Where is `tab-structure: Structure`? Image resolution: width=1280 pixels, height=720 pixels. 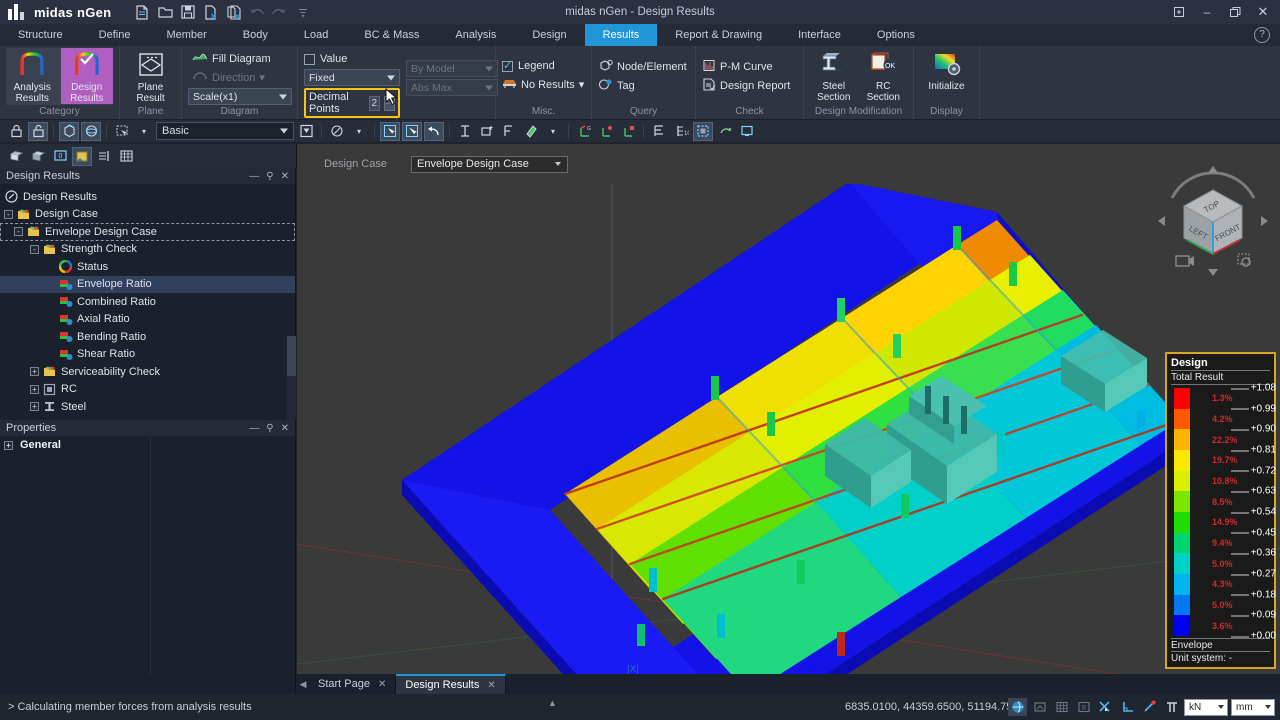 tab-structure: Structure is located at coordinates (40, 35).